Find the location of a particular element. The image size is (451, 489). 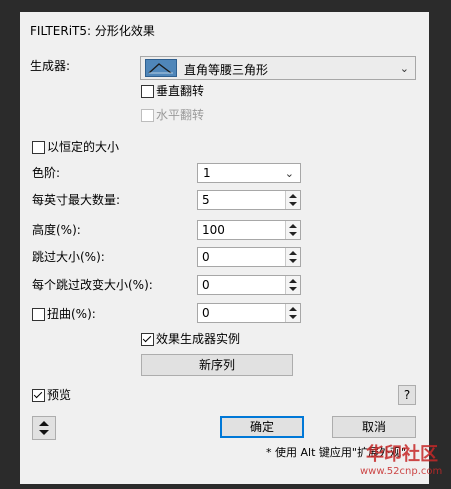

horizontal-flip-checkbox is located at coordinates (147, 115).